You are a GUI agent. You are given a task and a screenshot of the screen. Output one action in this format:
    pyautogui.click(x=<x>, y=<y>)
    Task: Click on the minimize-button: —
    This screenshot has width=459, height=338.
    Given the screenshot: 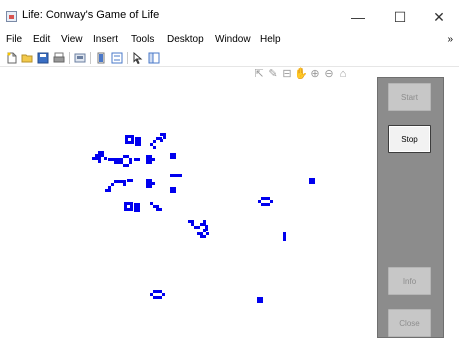 What is the action you would take?
    pyautogui.click(x=358, y=17)
    